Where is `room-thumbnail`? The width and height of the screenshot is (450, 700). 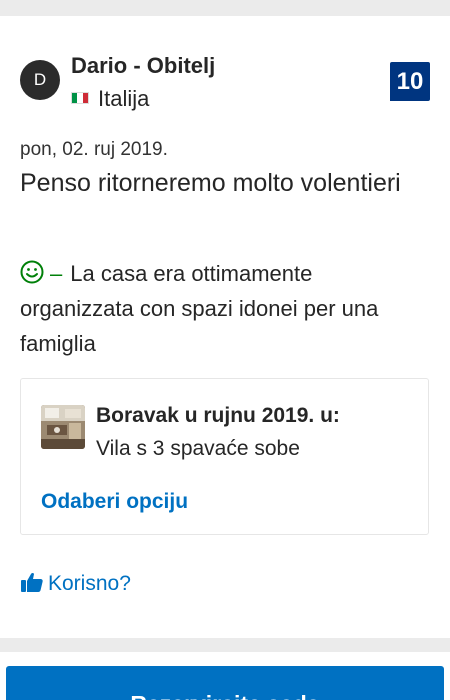
room-thumbnail is located at coordinates (63, 427).